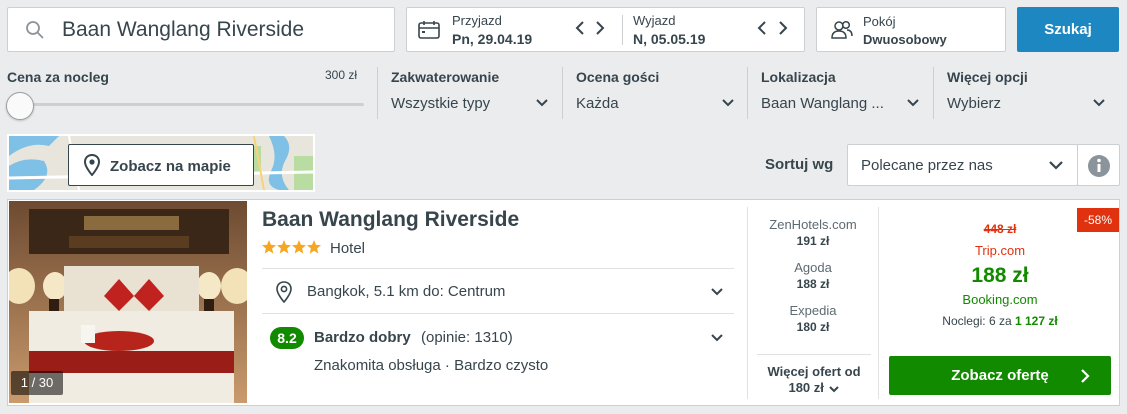  What do you see at coordinates (20, 106) in the screenshot?
I see `price-slider-handle` at bounding box center [20, 106].